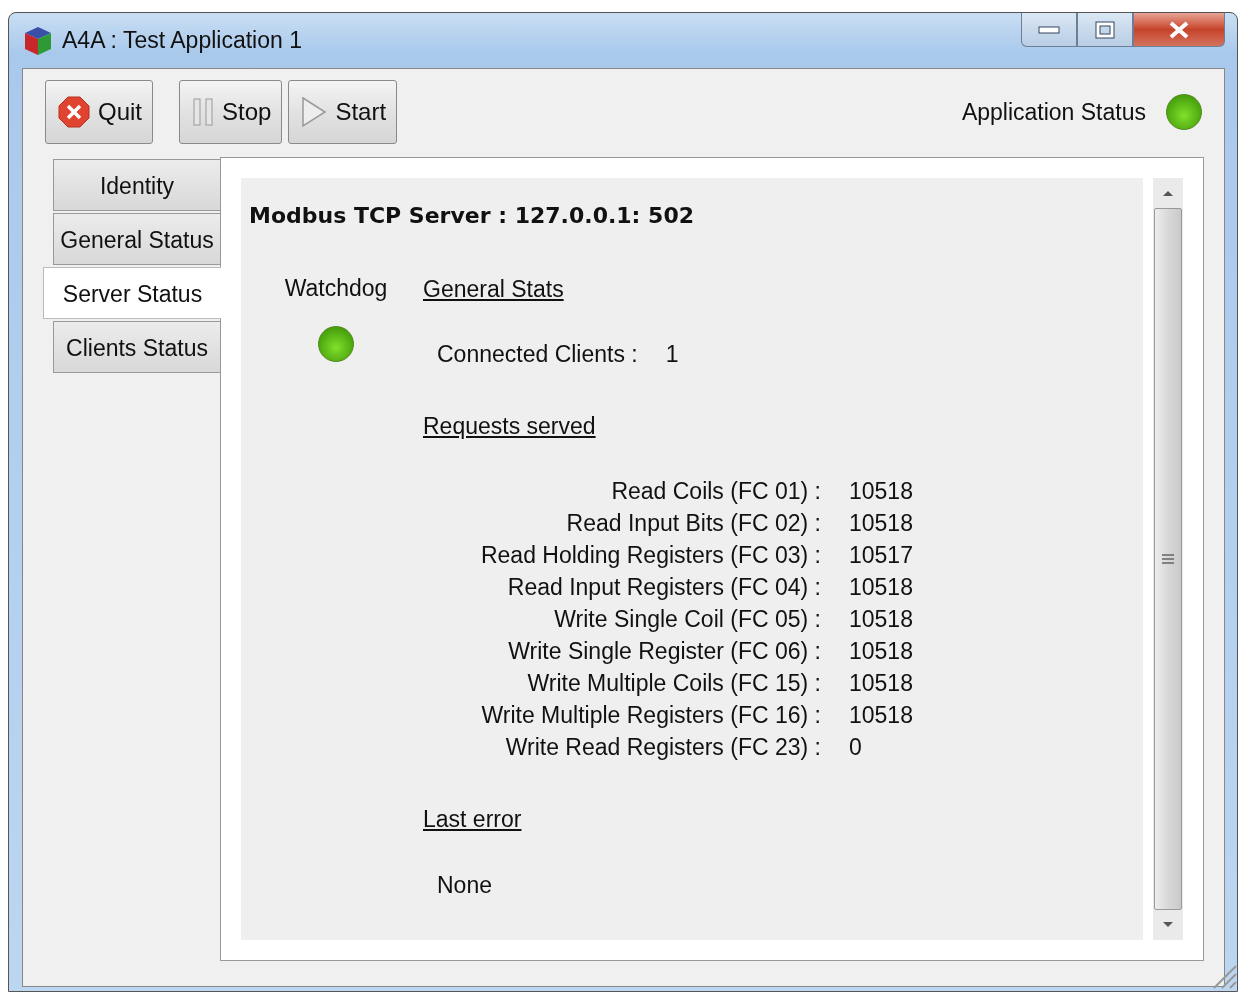 Image resolution: width=1240 pixels, height=992 pixels. Describe the element at coordinates (472, 216) in the screenshot. I see `section-title: Modbus TCP Server : 127.0.0.1: 502` at that location.